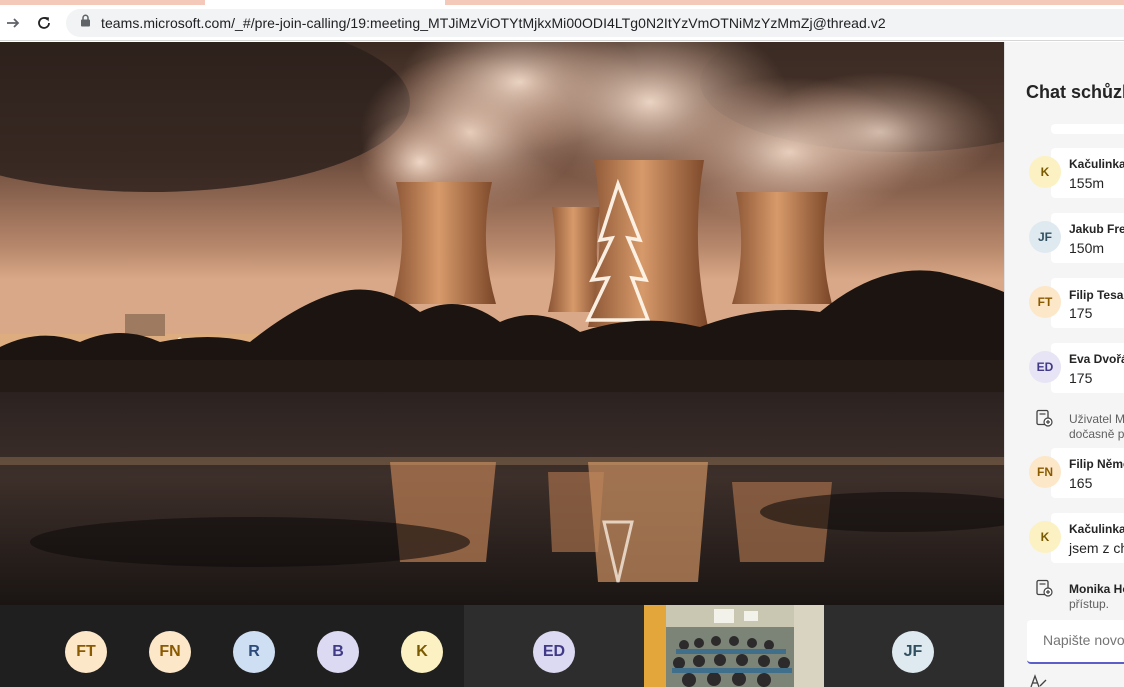 This screenshot has height=687, width=1124. I want to click on participant-tile: JF, so click(914, 646).